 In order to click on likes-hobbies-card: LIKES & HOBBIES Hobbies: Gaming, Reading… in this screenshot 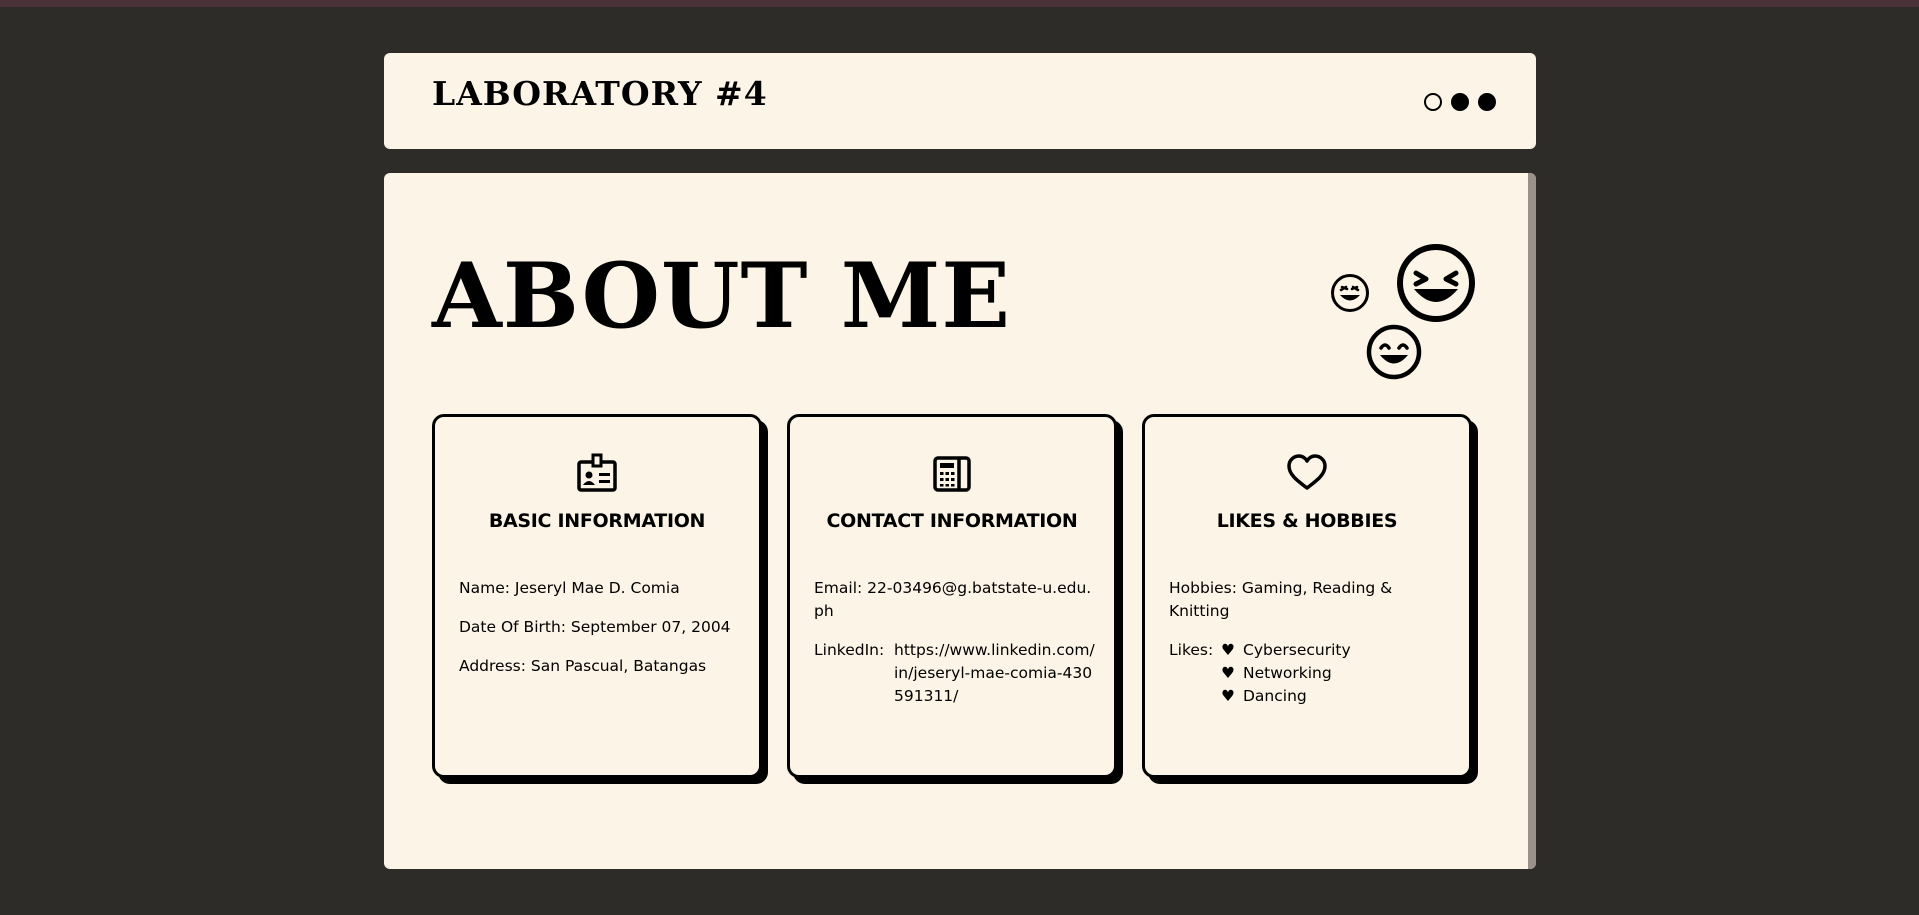, I will do `click(1307, 596)`.